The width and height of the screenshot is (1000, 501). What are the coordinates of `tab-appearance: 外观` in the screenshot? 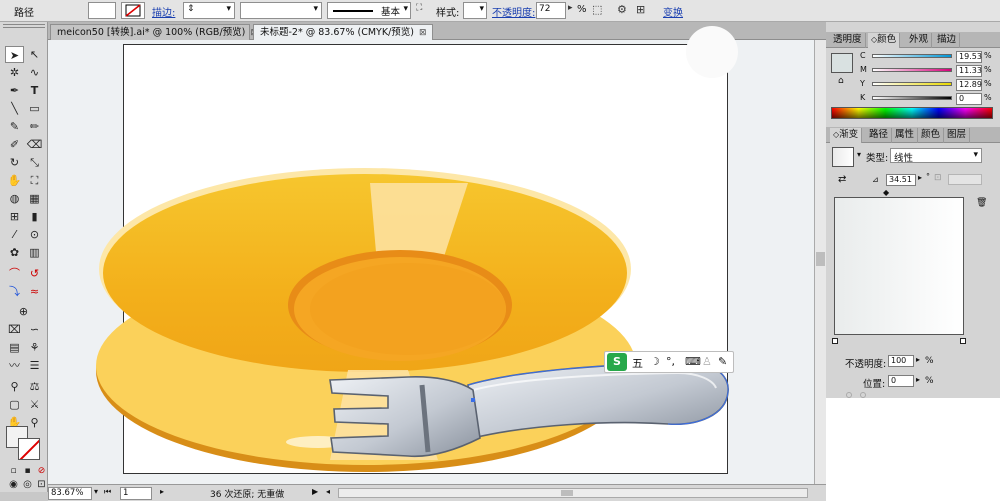 It's located at (919, 40).